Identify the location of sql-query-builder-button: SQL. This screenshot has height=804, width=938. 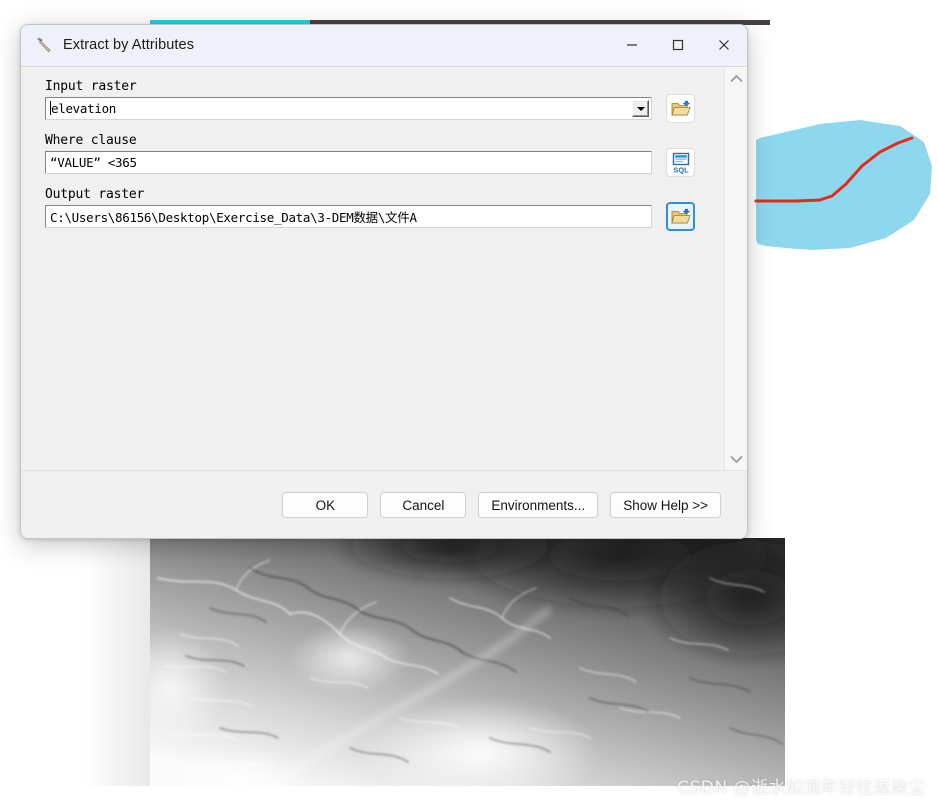
(680, 162).